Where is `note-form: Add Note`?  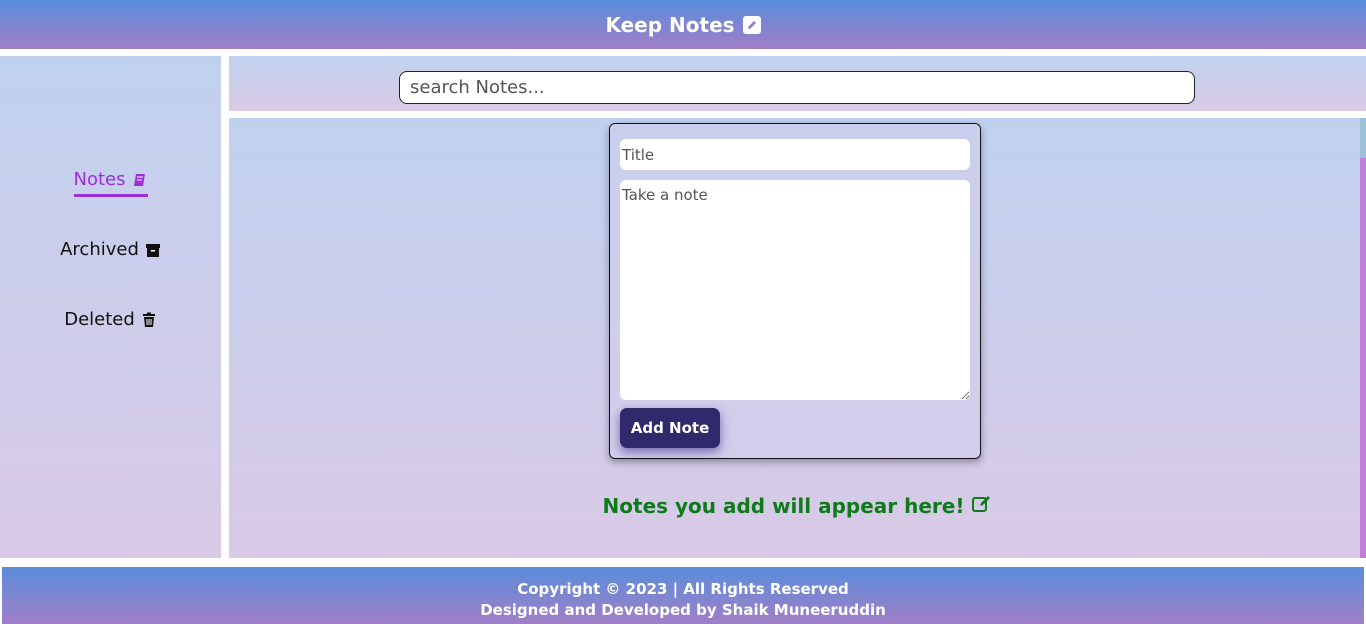 note-form: Add Note is located at coordinates (795, 291).